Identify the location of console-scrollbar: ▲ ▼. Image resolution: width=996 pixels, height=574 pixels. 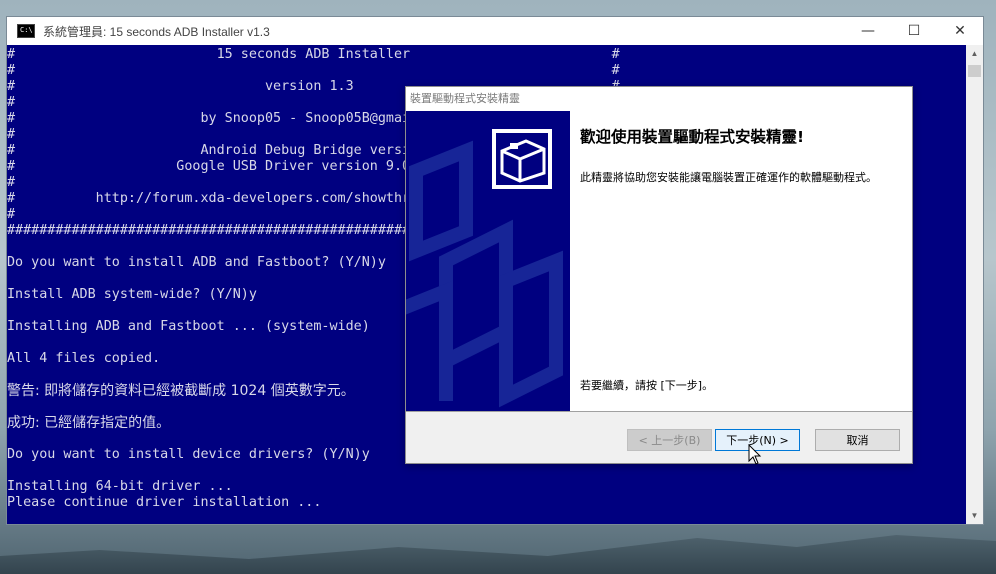
(974, 284).